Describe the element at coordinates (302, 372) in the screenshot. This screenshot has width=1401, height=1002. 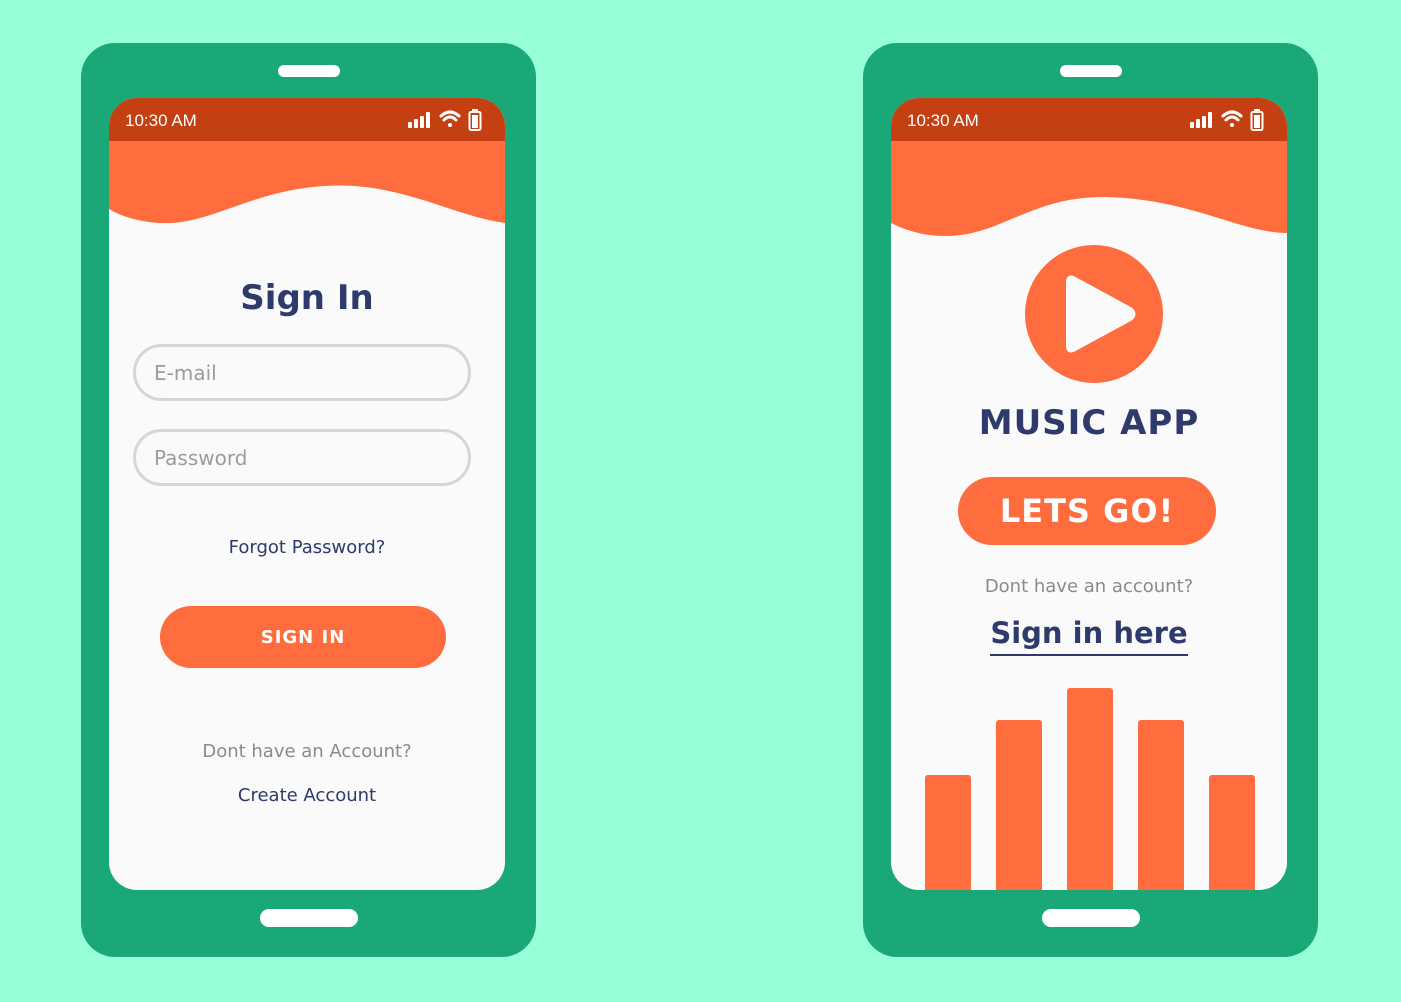
I see `email-field` at that location.